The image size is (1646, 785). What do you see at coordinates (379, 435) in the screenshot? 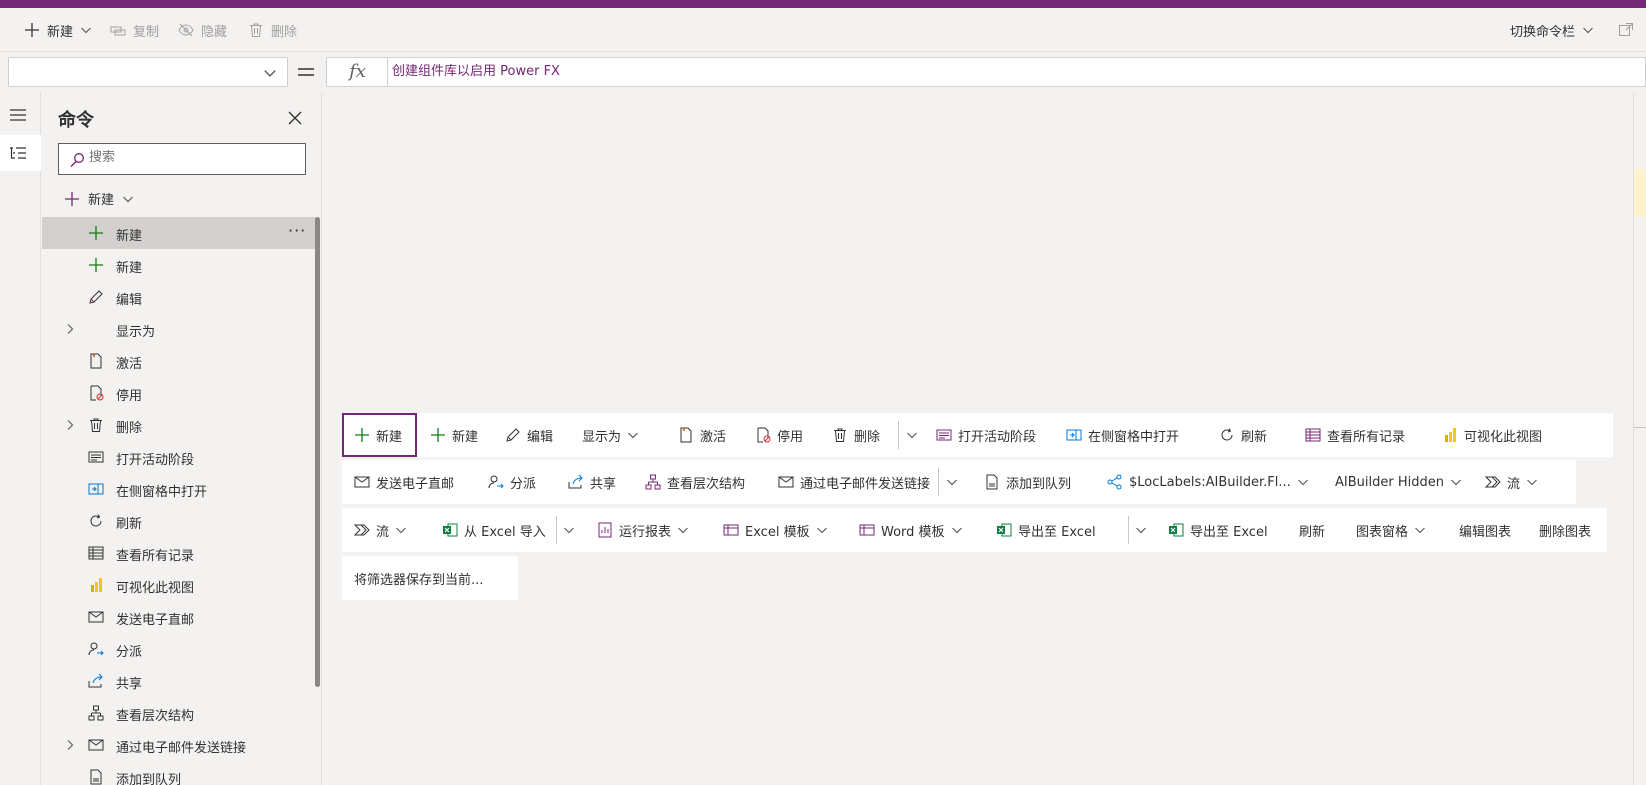
I see `canvas-new-button-selected: 新建` at bounding box center [379, 435].